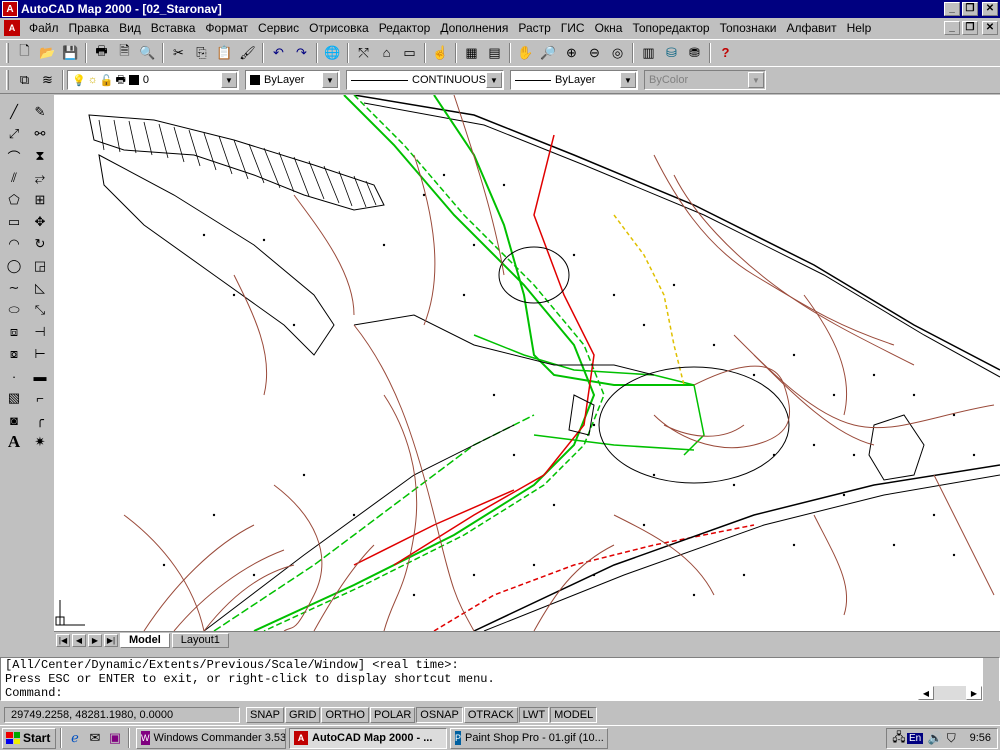  Describe the element at coordinates (14, 376) in the screenshot. I see `point-icon: ·` at that location.